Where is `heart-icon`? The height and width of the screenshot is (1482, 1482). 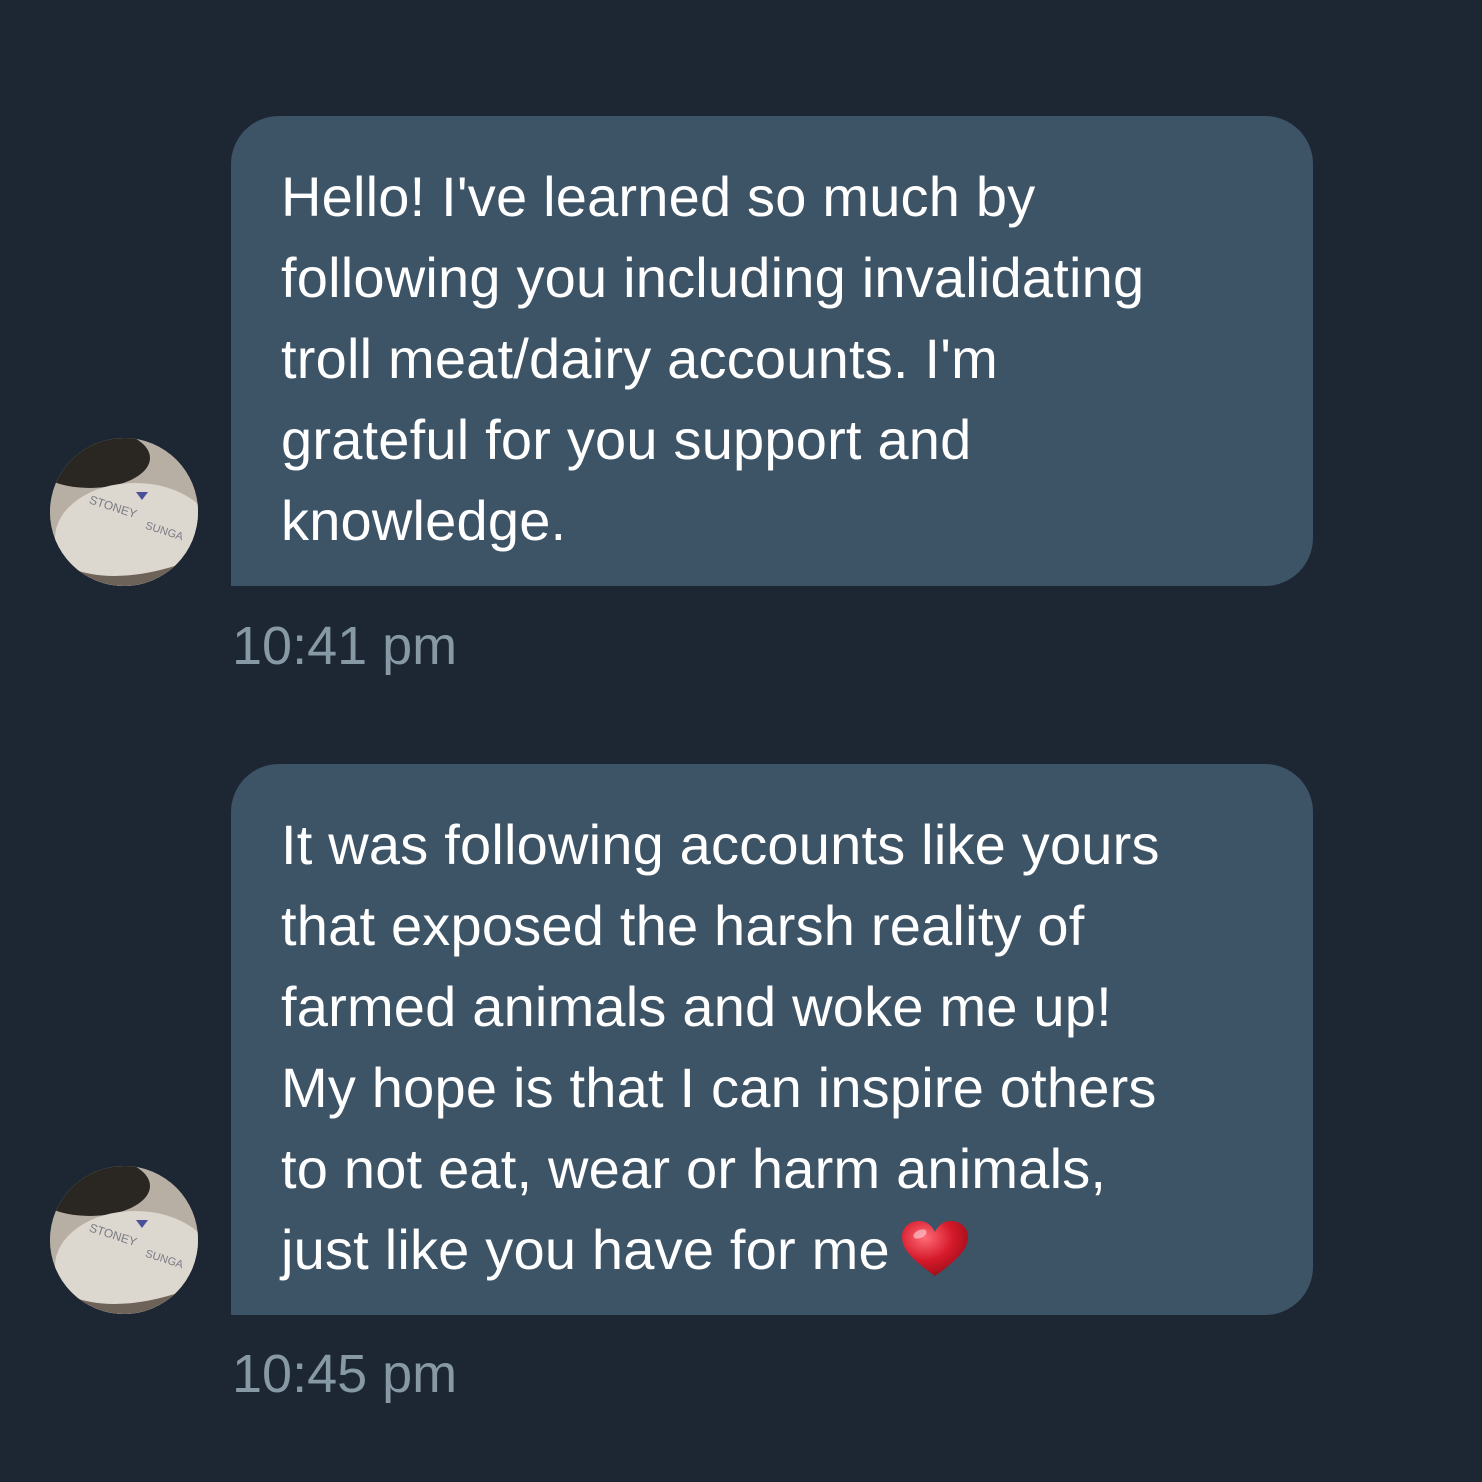 heart-icon is located at coordinates (935, 1250).